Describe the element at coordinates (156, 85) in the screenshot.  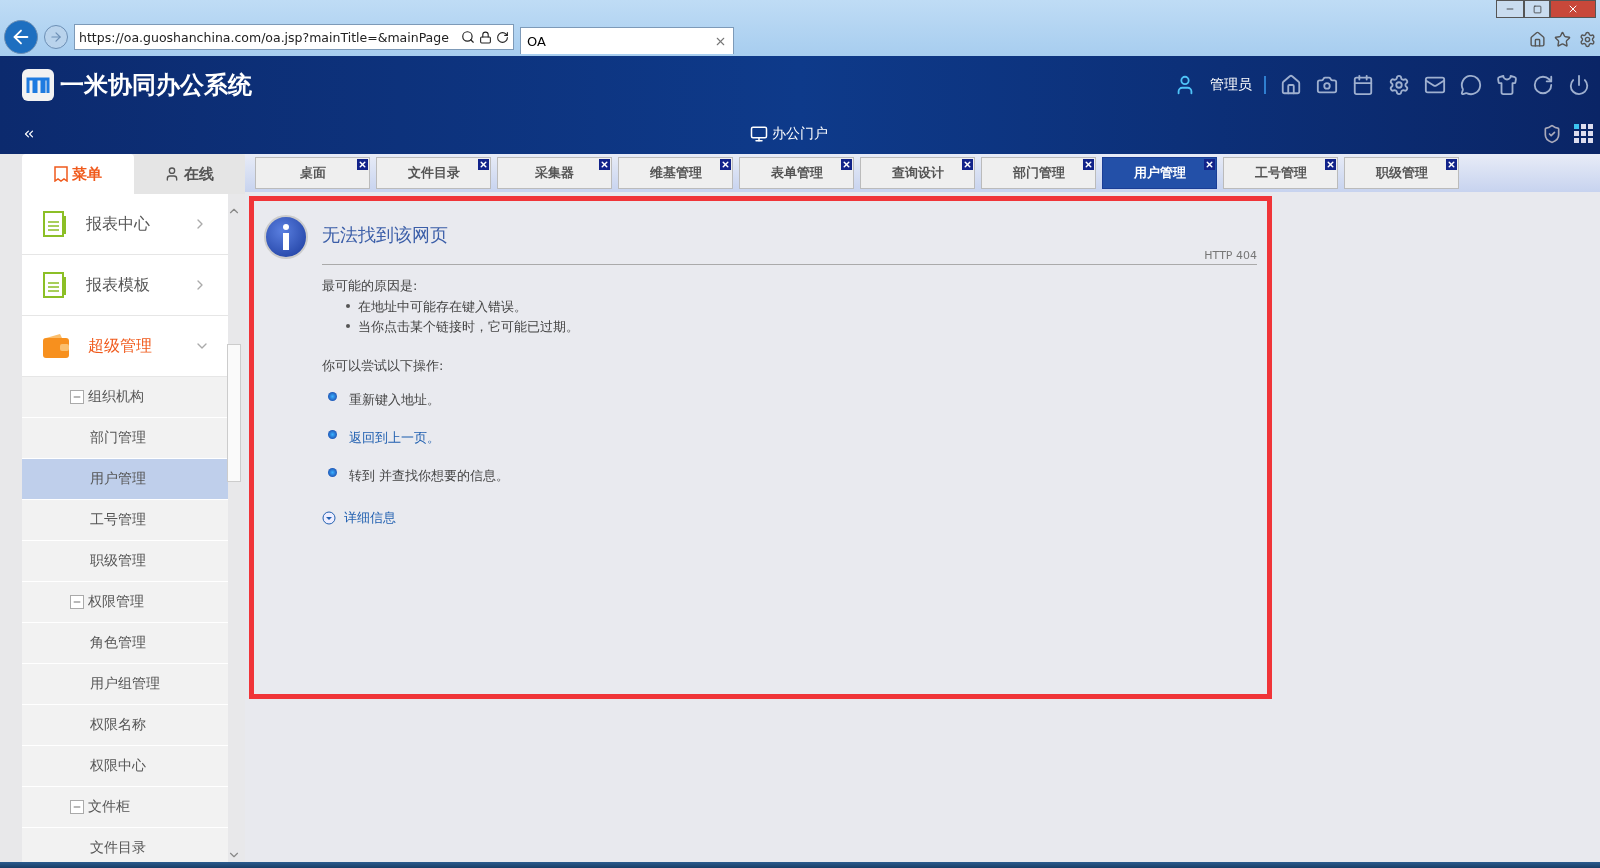
I see `app-title: 一米协同办公系统` at that location.